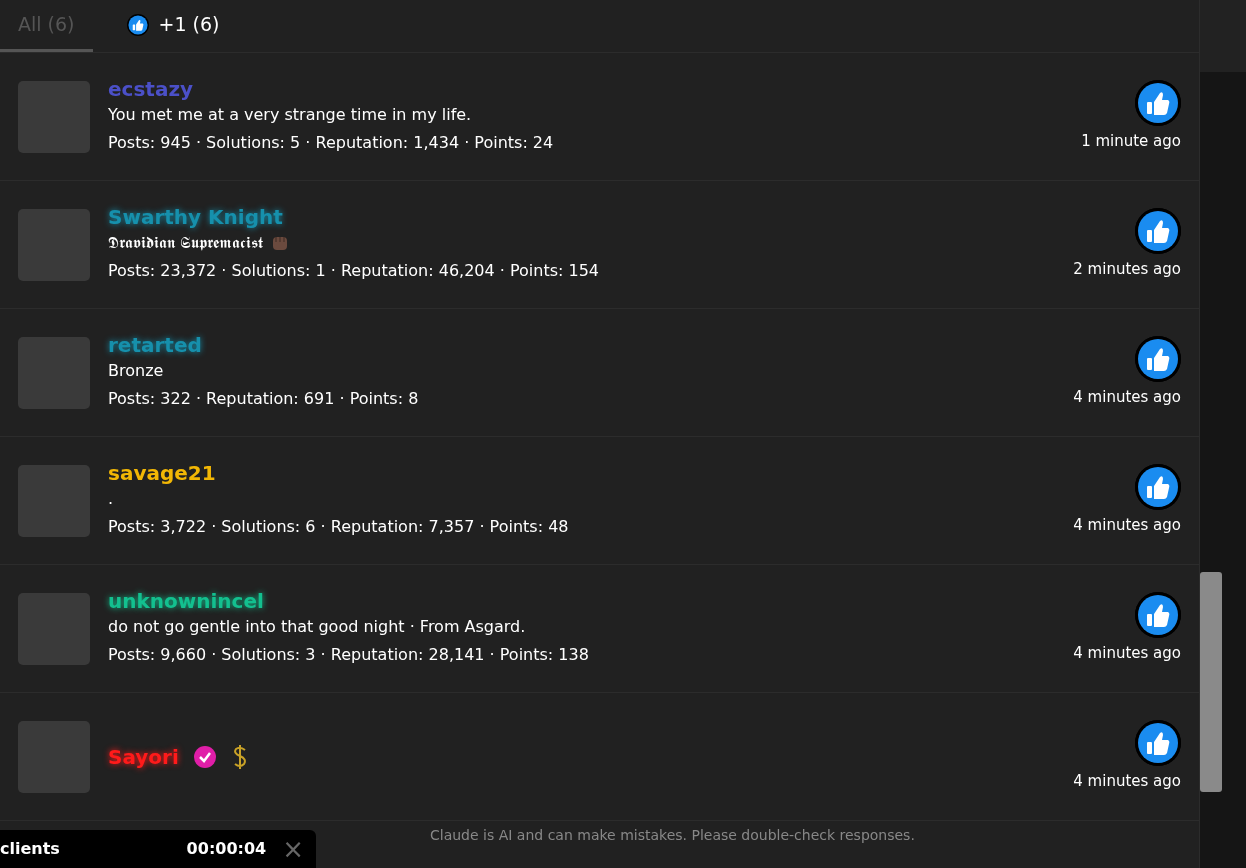  Describe the element at coordinates (30, 849) in the screenshot. I see `recorder-label: clients` at that location.